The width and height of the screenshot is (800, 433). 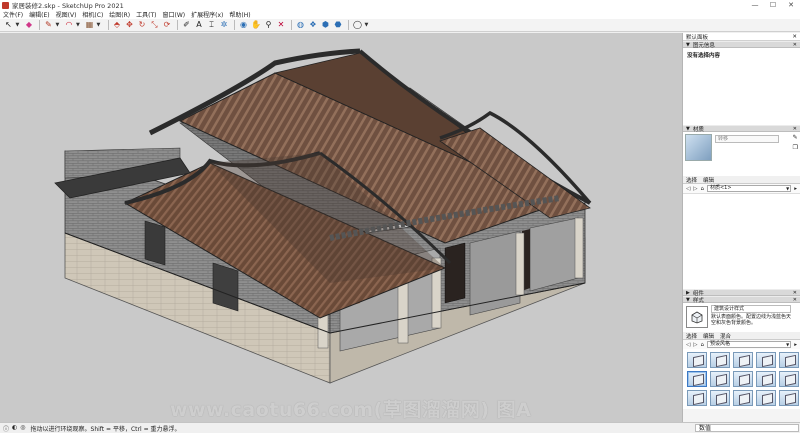 What do you see at coordinates (708, 336) in the screenshot?
I see `tab-styles-edit: 编辑` at bounding box center [708, 336].